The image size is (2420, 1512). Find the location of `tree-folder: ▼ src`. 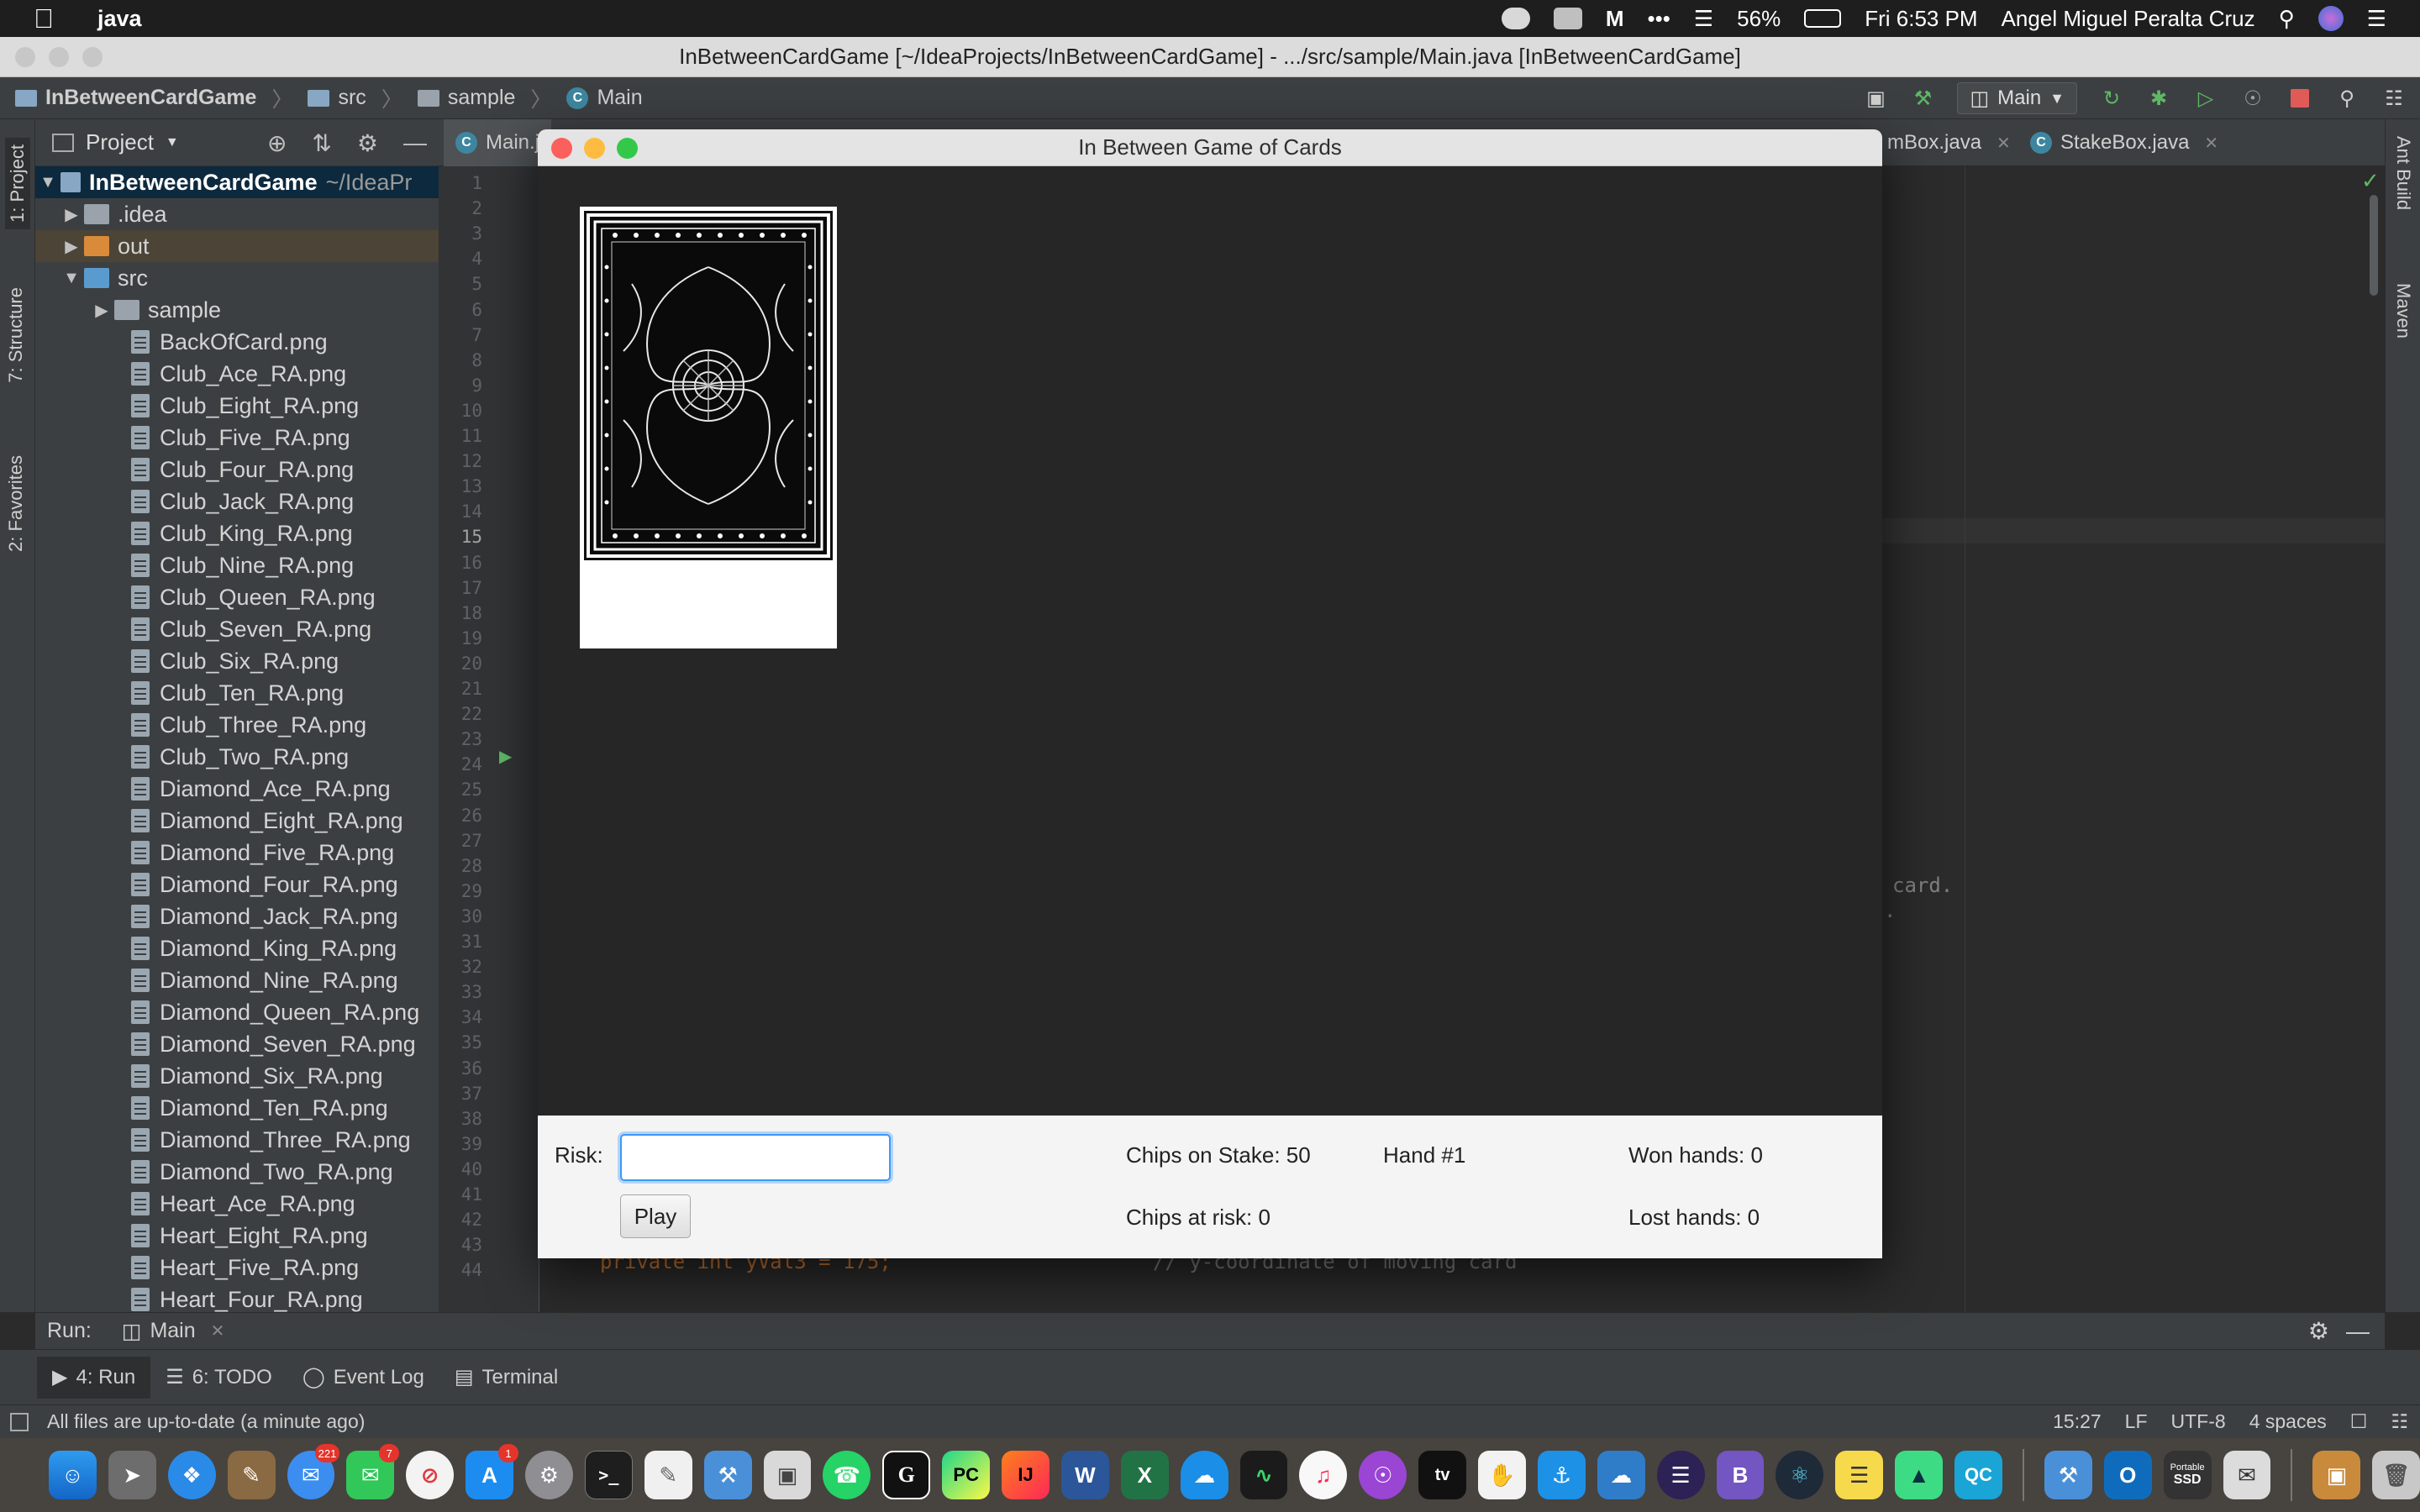

tree-folder: ▼ src is located at coordinates (237, 278).